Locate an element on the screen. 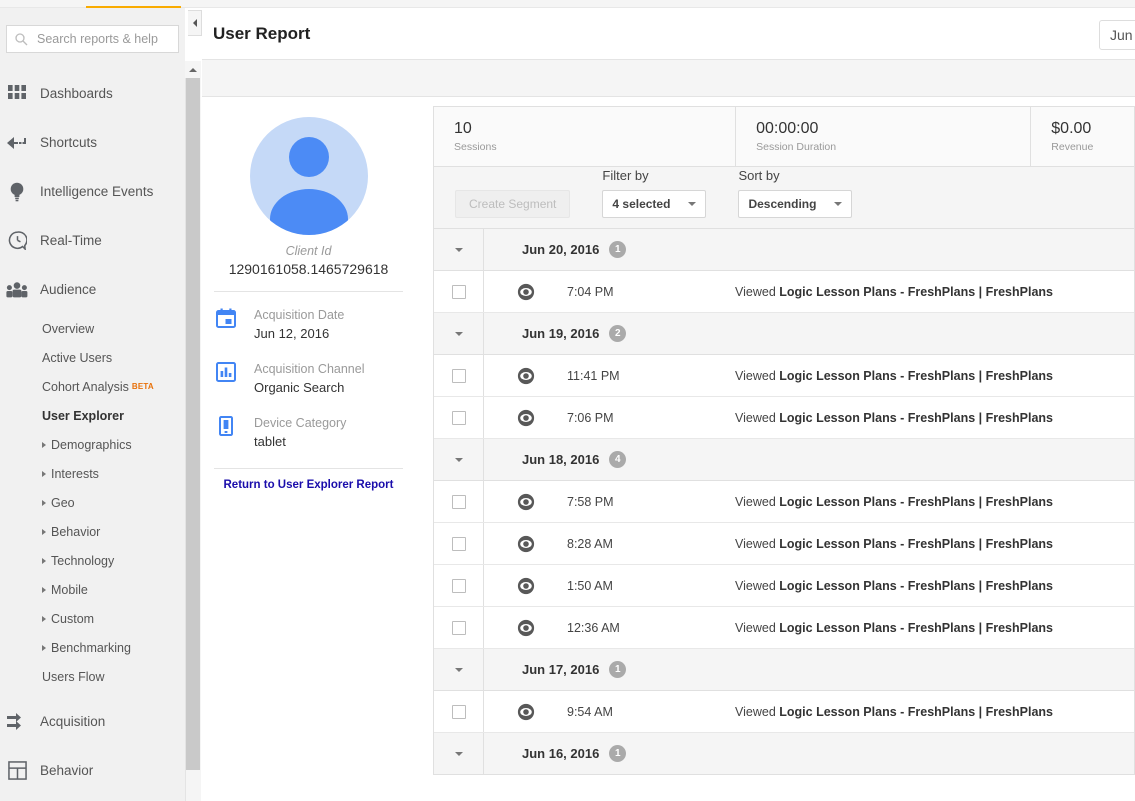 The image size is (1135, 801). detail-value: Jun 12, 2016 is located at coordinates (292, 333).